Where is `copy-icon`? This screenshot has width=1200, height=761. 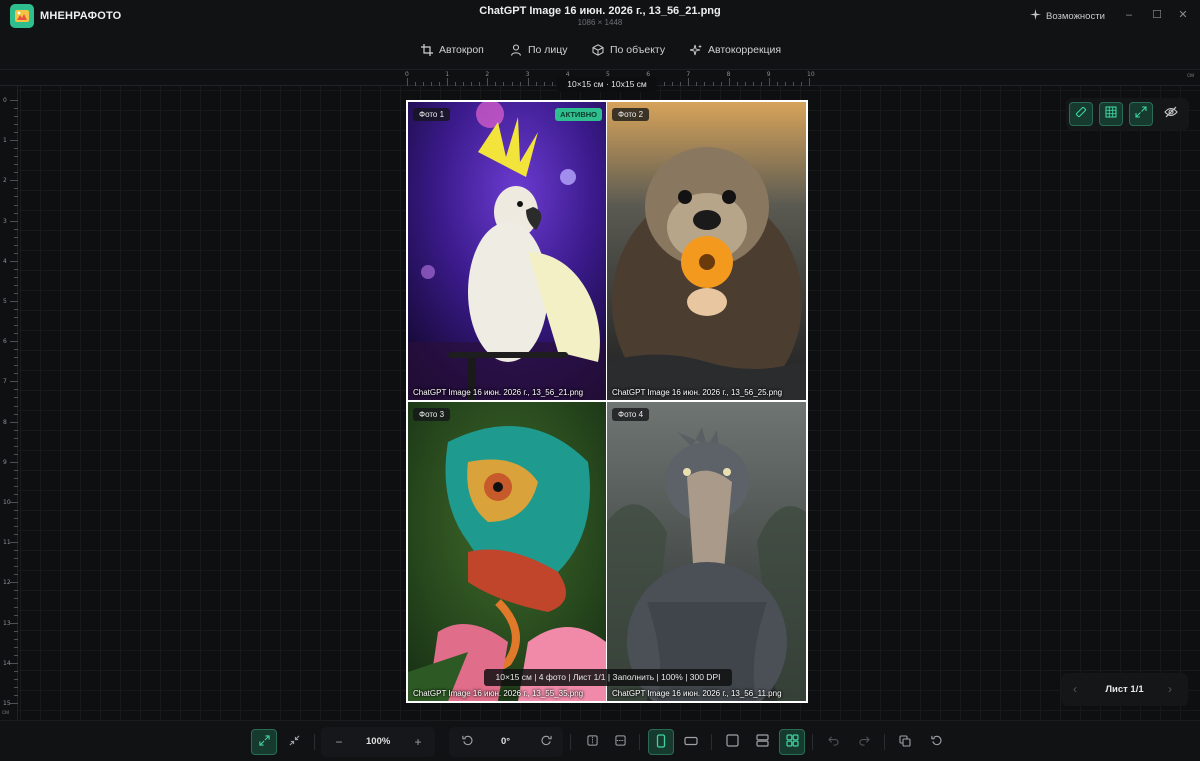
copy-icon is located at coordinates (905, 742).